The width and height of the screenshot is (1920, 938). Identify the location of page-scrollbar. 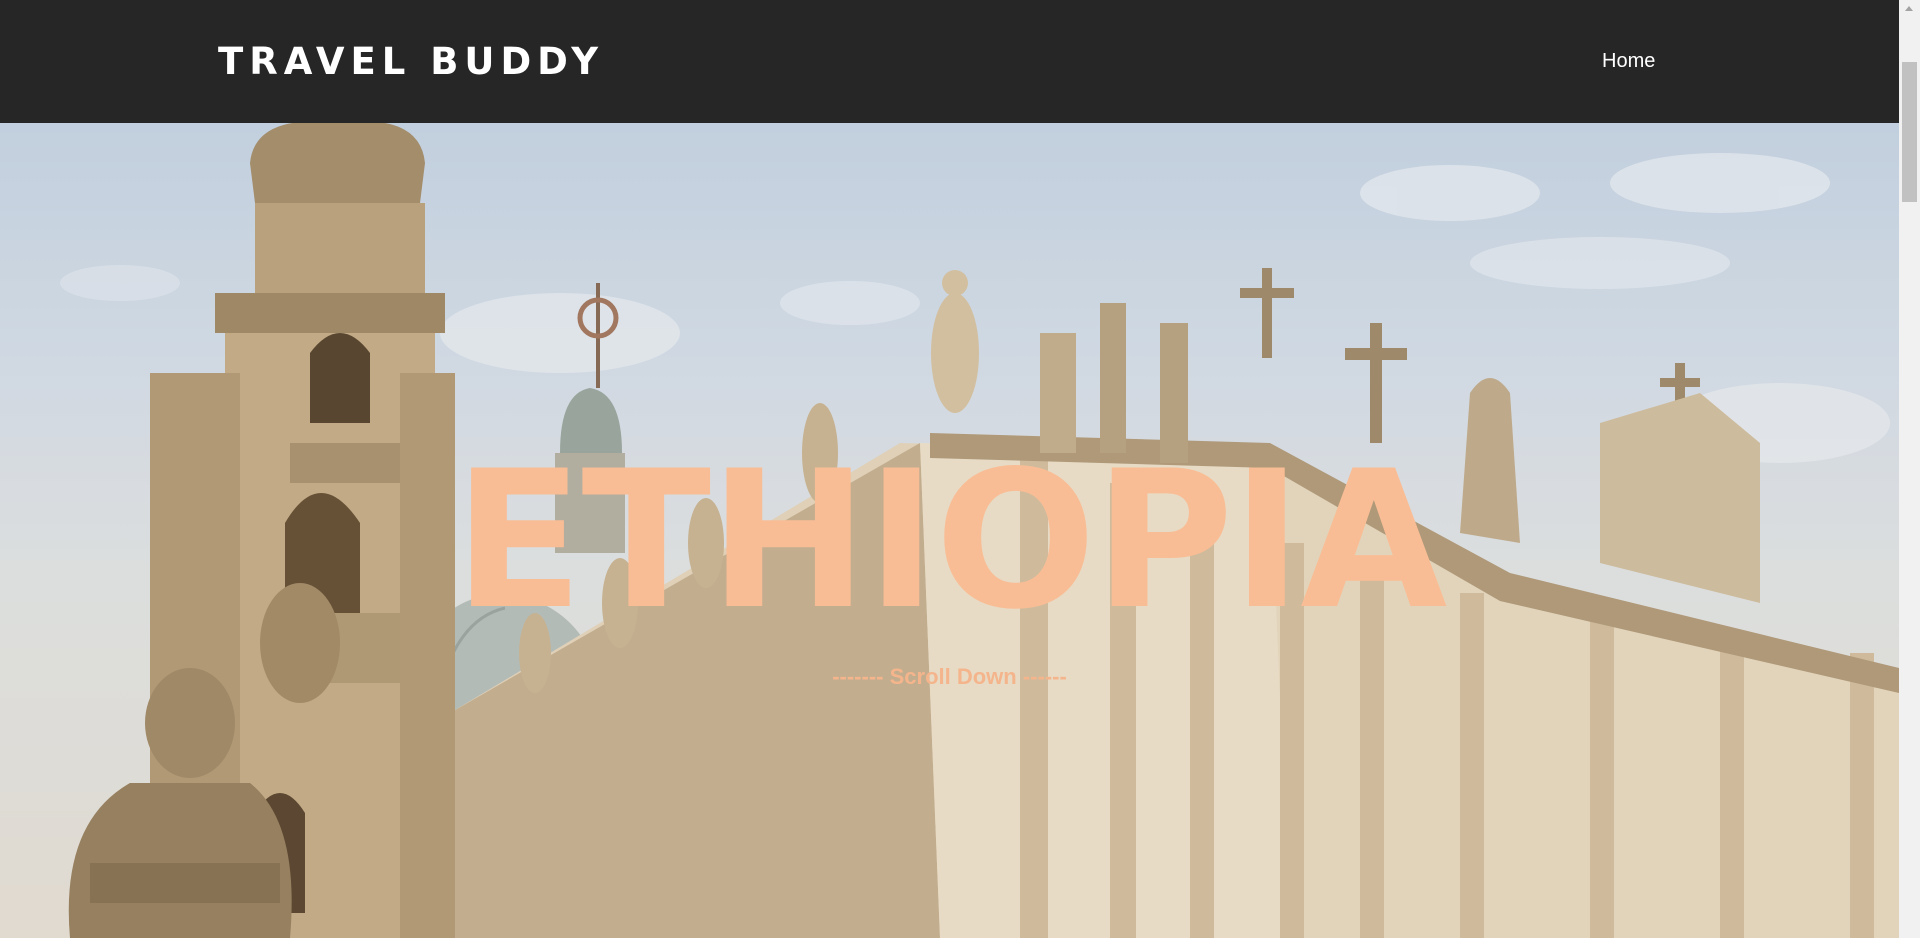
(1909, 469).